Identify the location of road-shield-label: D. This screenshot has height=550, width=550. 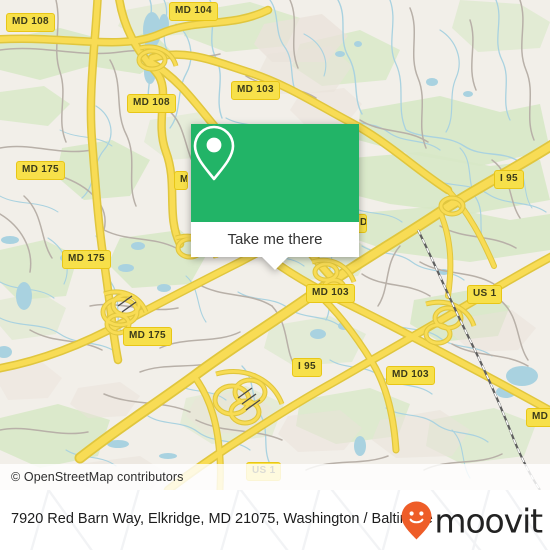
(363, 222).